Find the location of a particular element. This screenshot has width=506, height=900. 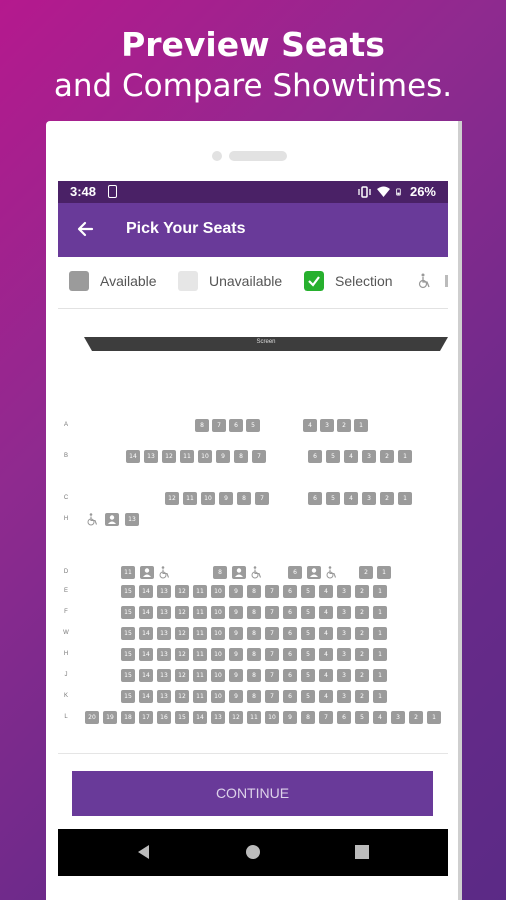

seat: 16 is located at coordinates (164, 717).